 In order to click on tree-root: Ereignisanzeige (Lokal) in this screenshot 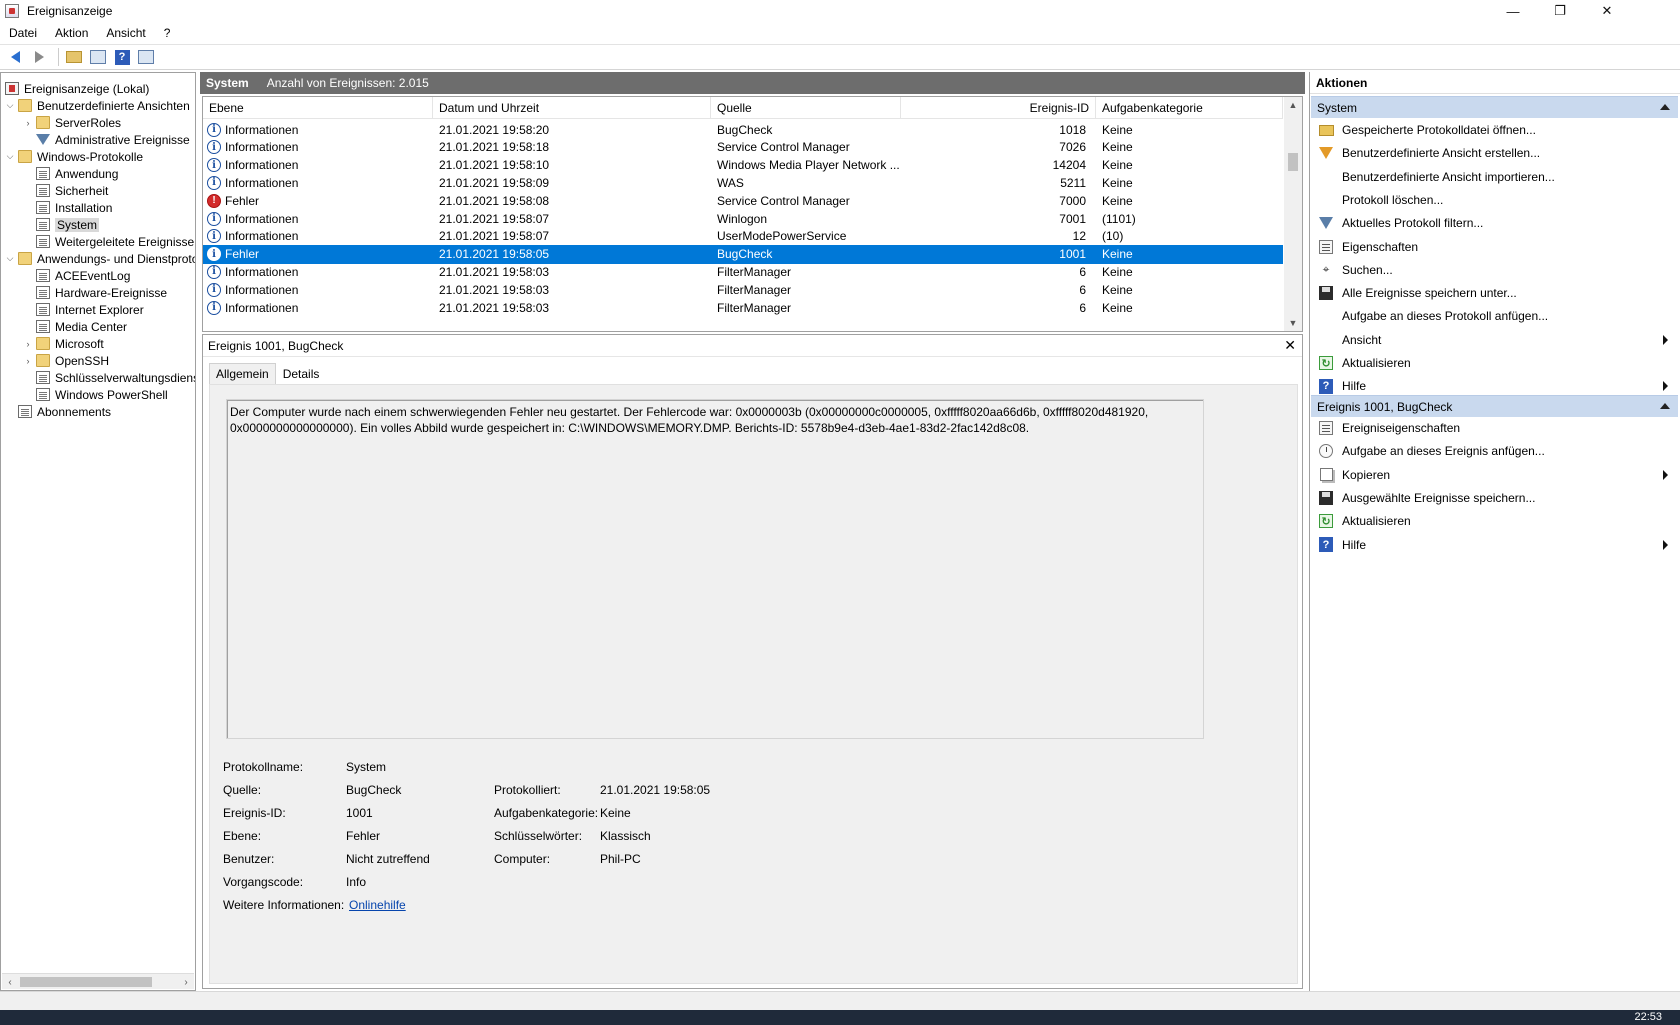, I will do `click(77, 88)`.